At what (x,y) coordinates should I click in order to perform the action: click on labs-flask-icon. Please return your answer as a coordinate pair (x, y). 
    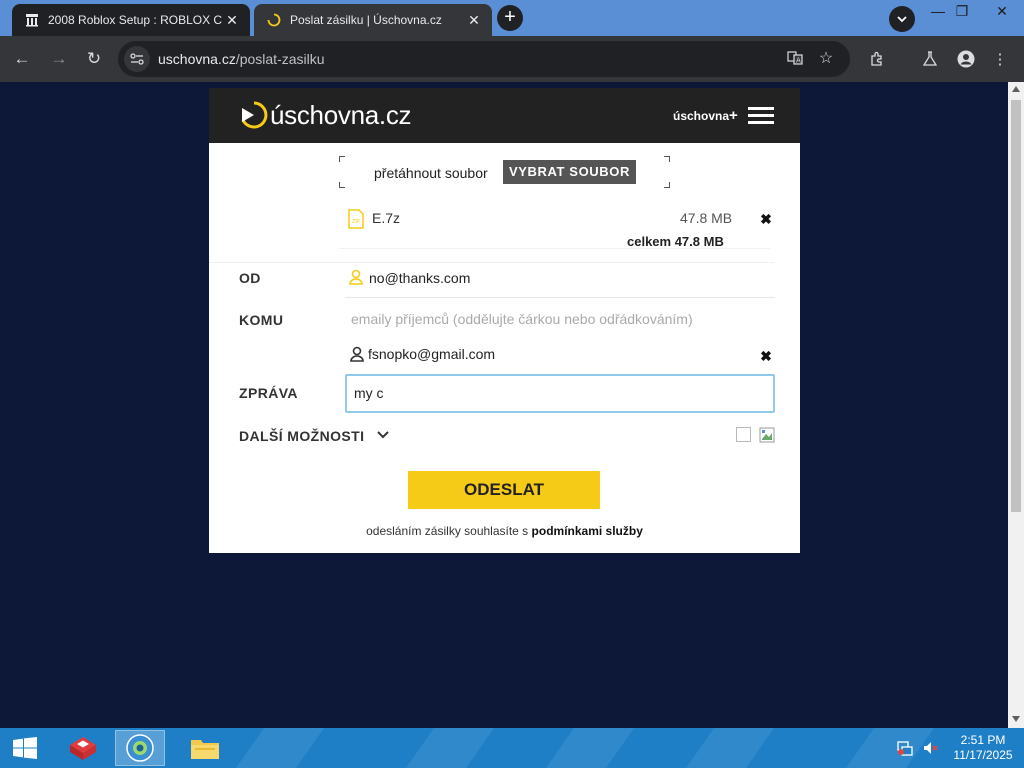
    Looking at the image, I should click on (930, 59).